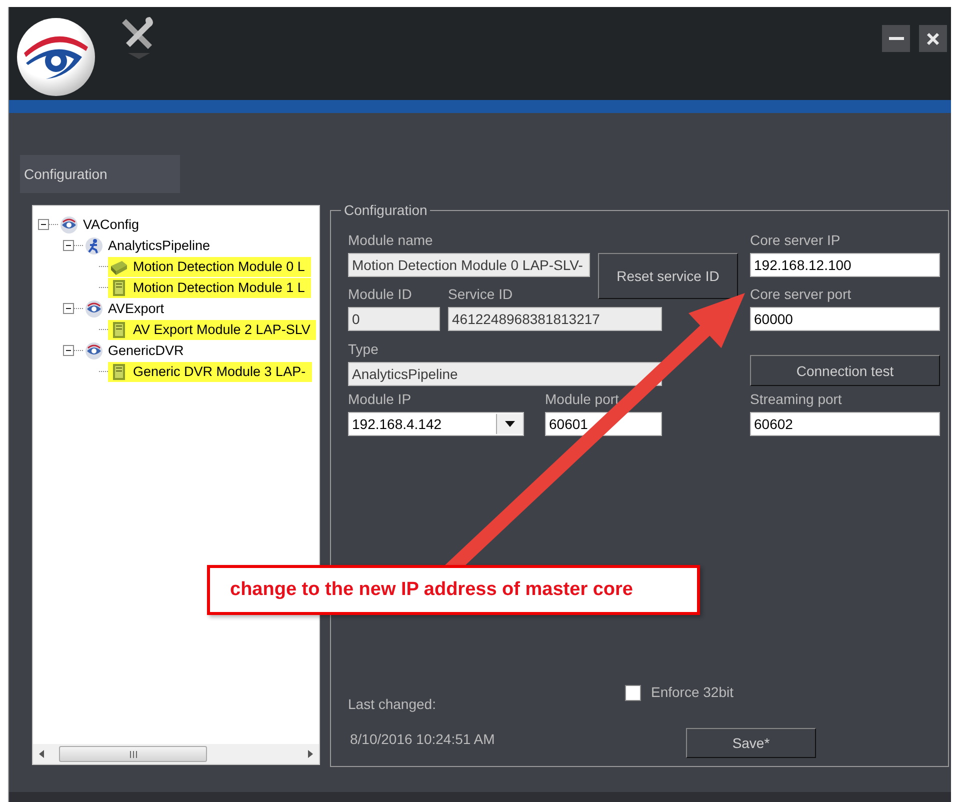 The height and width of the screenshot is (802, 955). Describe the element at coordinates (42, 754) in the screenshot. I see `scroll-left-icon` at that location.